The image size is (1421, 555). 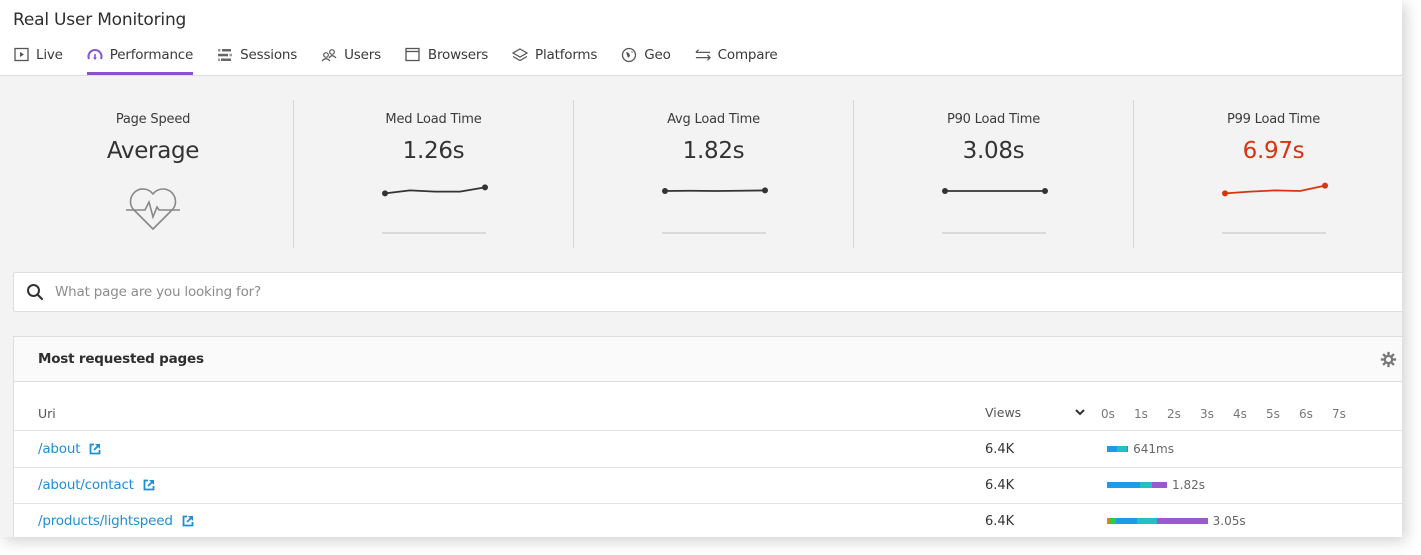 What do you see at coordinates (1273, 414) in the screenshot?
I see `timeline-tick: 5s` at bounding box center [1273, 414].